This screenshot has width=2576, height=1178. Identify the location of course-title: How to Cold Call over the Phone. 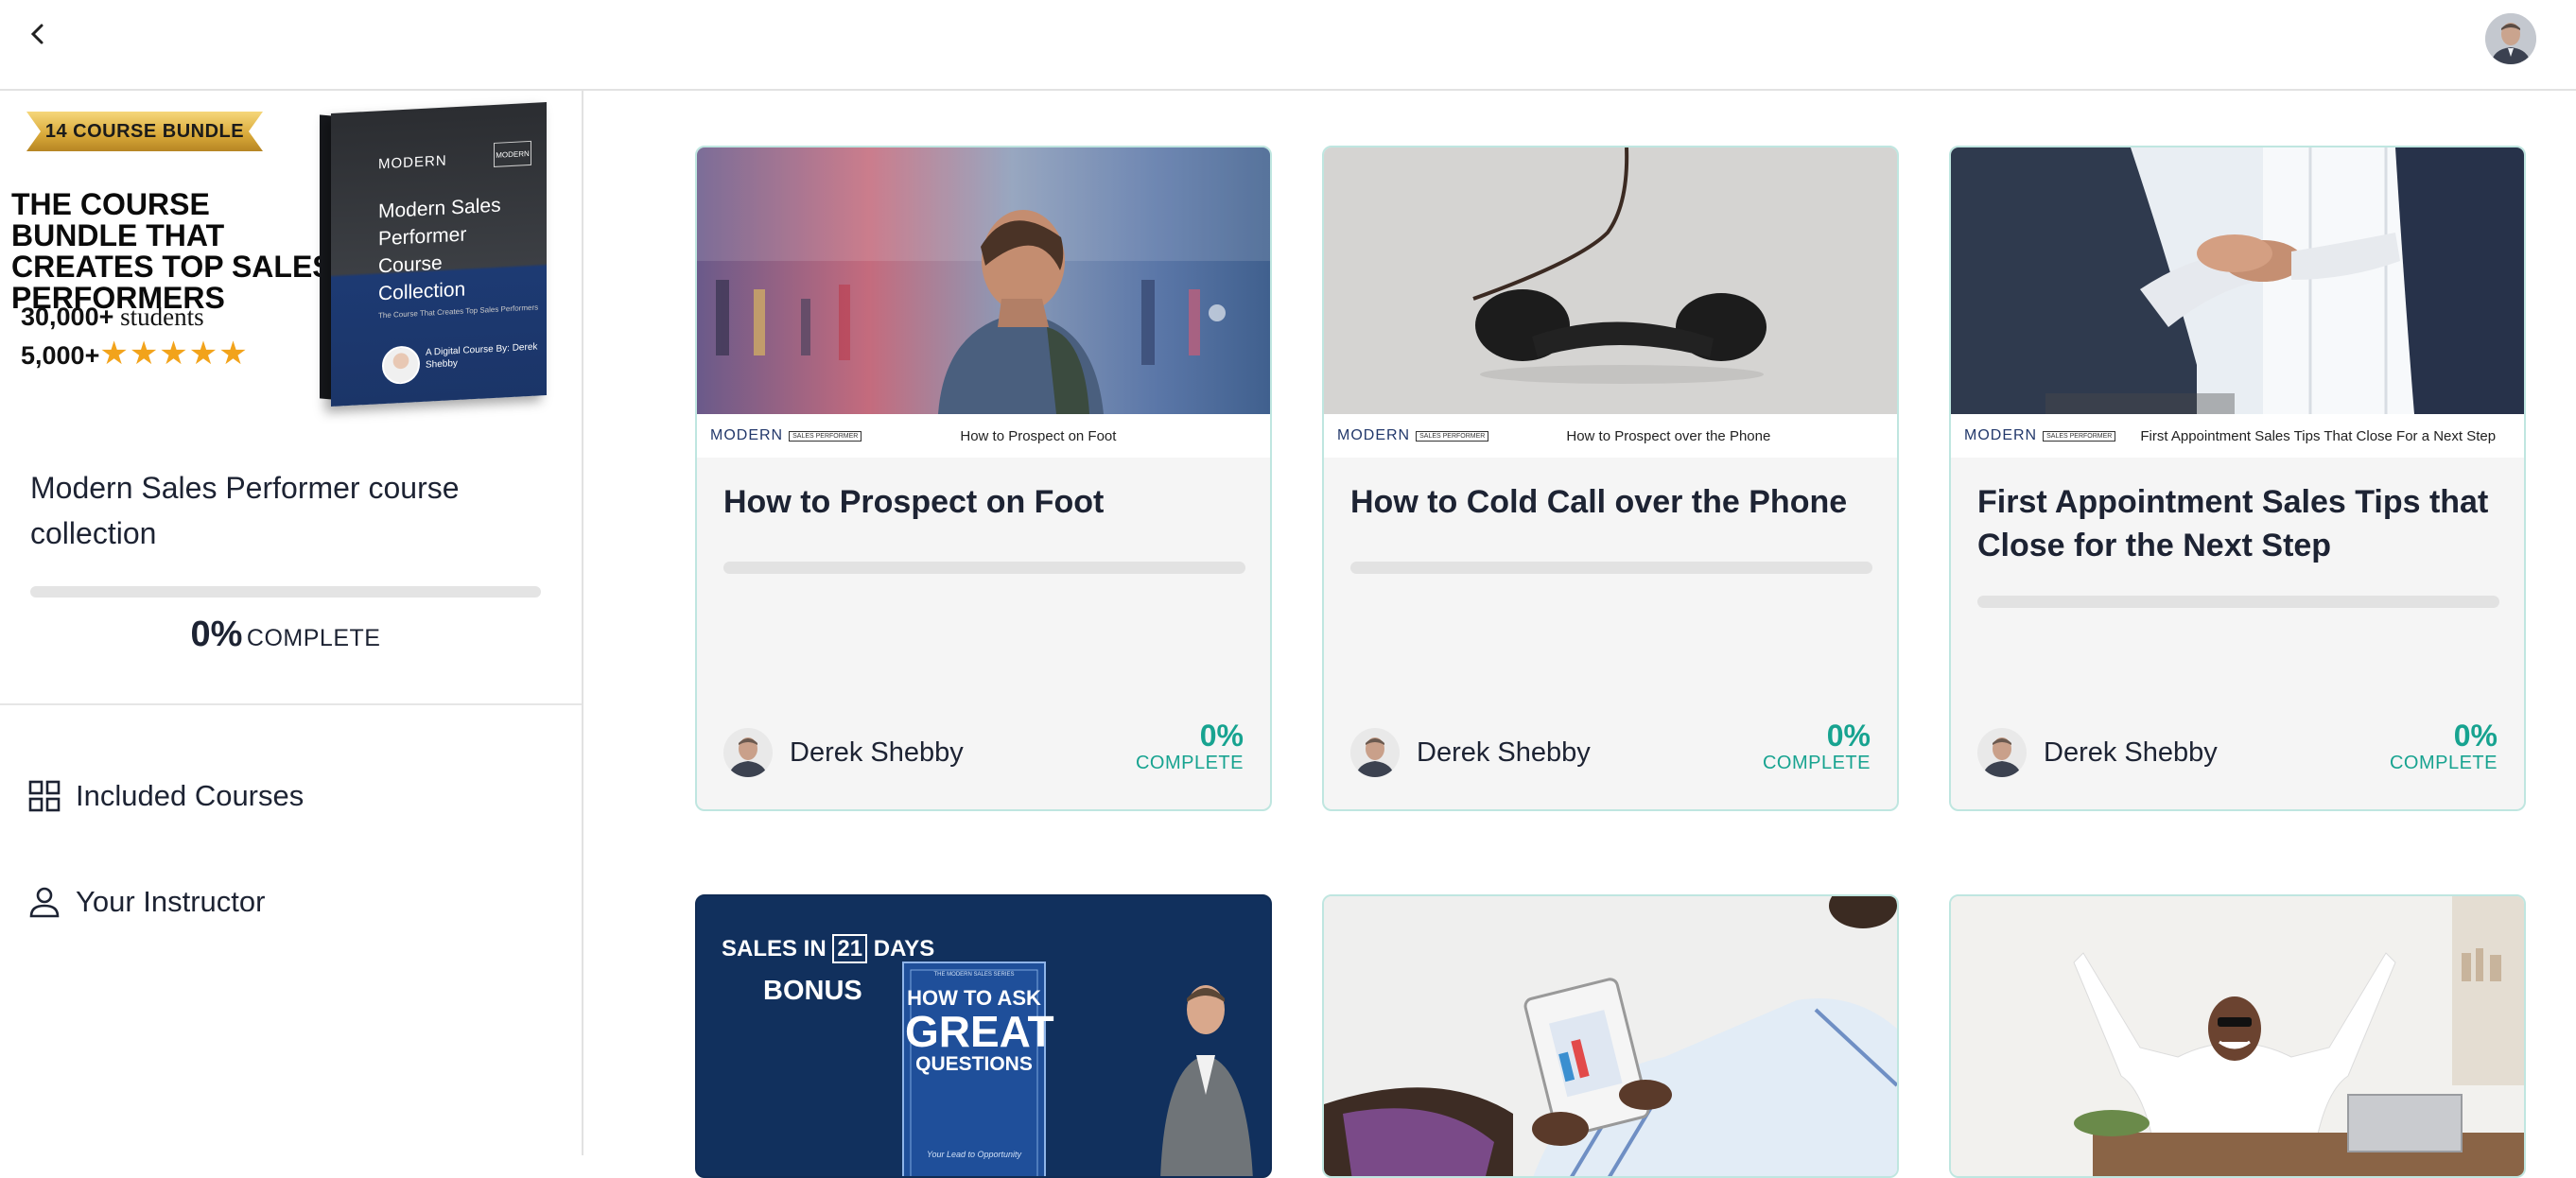
(1599, 502).